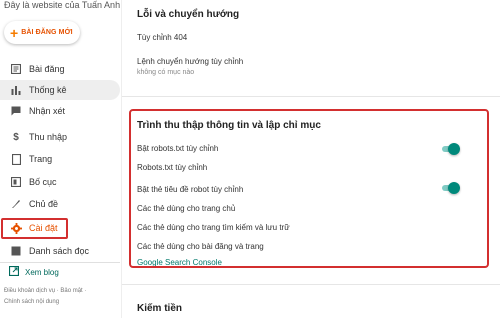  What do you see at coordinates (60, 182) in the screenshot?
I see `sidebar-item-layout: Bố cục` at bounding box center [60, 182].